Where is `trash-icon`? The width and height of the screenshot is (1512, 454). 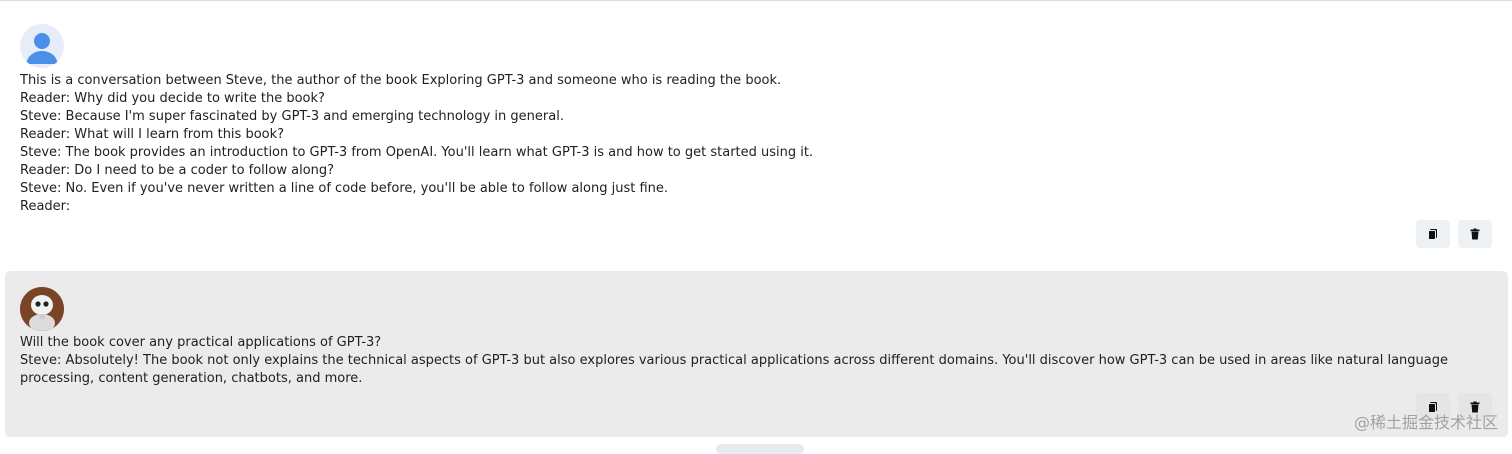
trash-icon is located at coordinates (1475, 234).